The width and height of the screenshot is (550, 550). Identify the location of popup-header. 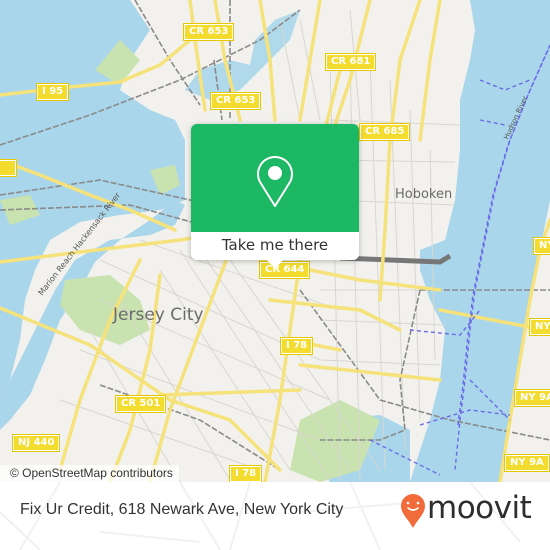
(275, 178).